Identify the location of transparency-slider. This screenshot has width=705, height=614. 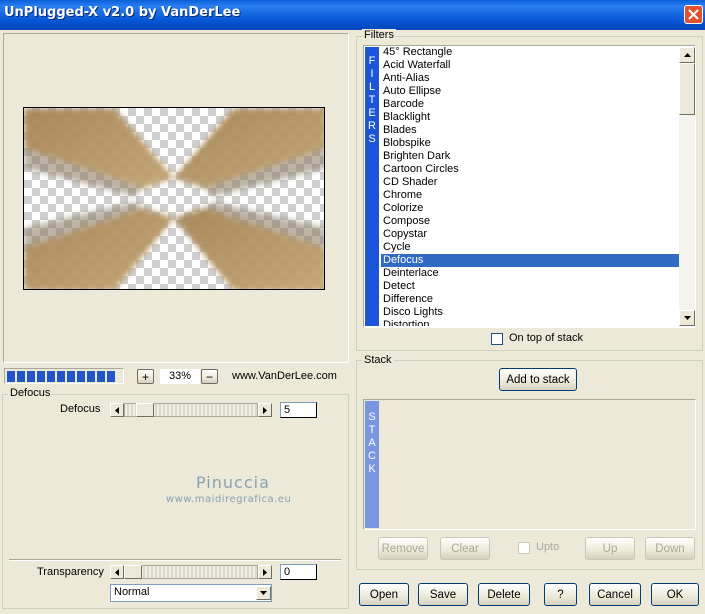
(191, 572).